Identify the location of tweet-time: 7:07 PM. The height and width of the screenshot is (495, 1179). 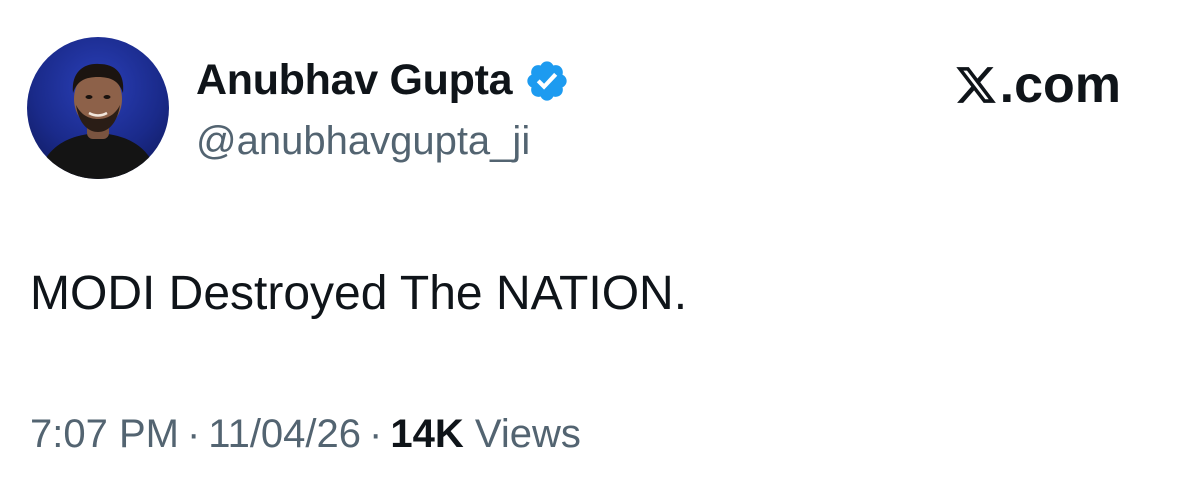
(104, 434).